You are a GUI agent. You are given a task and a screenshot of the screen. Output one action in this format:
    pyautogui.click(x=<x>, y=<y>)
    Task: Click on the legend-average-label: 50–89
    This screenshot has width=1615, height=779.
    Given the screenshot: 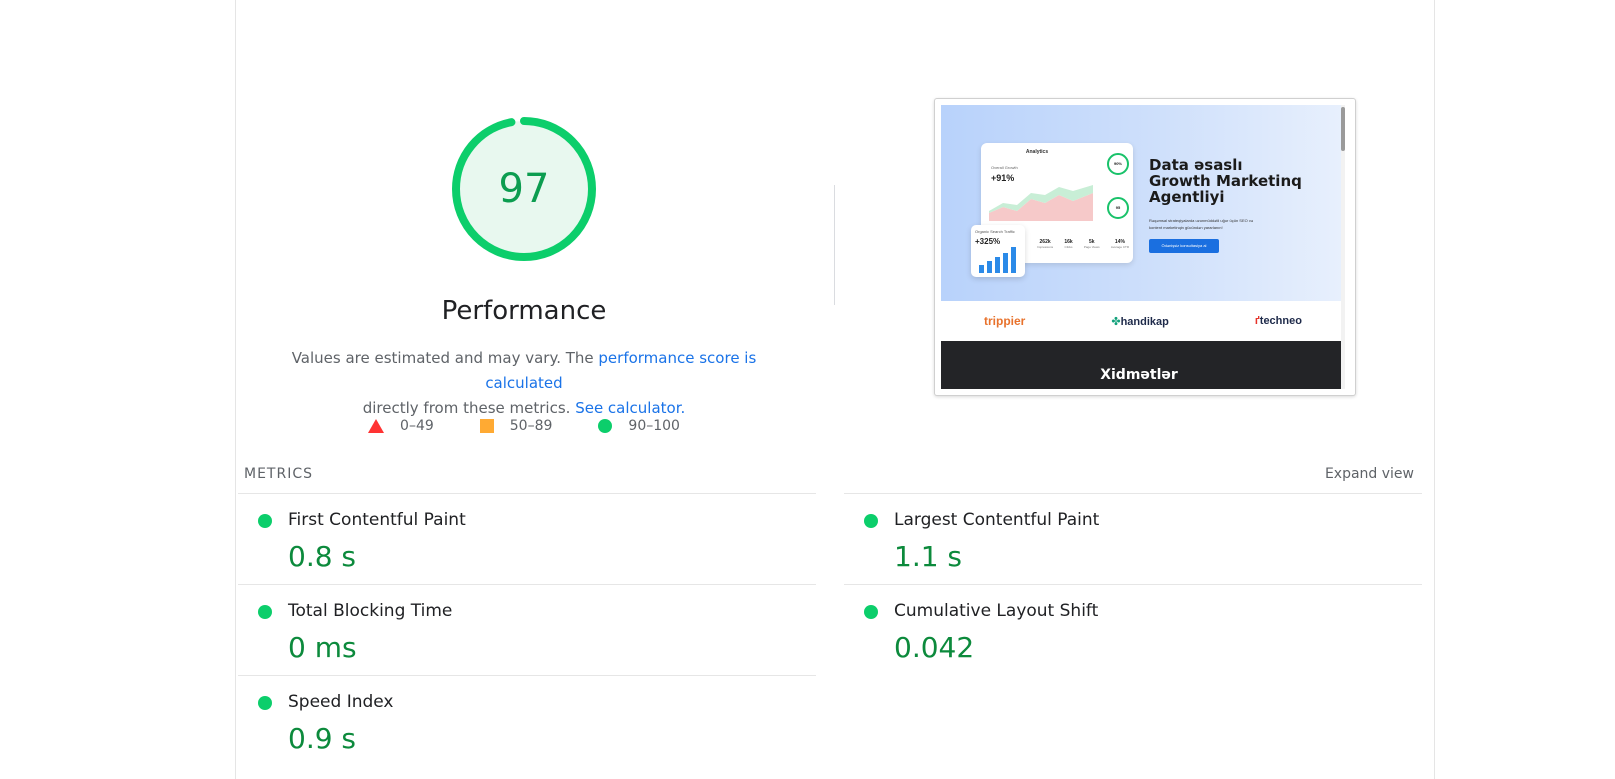 What is the action you would take?
    pyautogui.click(x=531, y=426)
    